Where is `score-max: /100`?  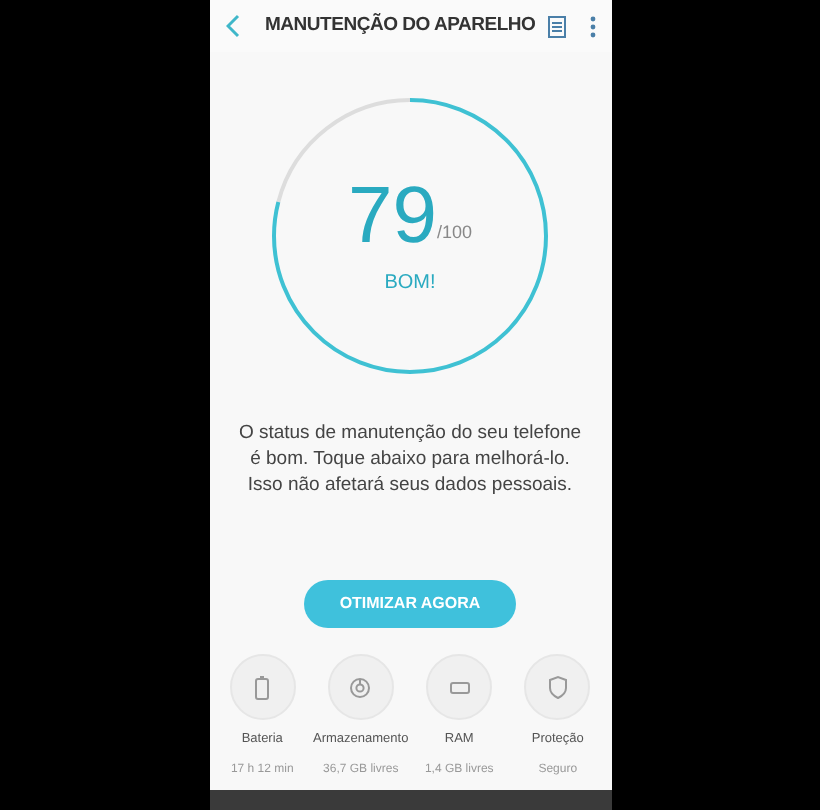
score-max: /100 is located at coordinates (454, 233).